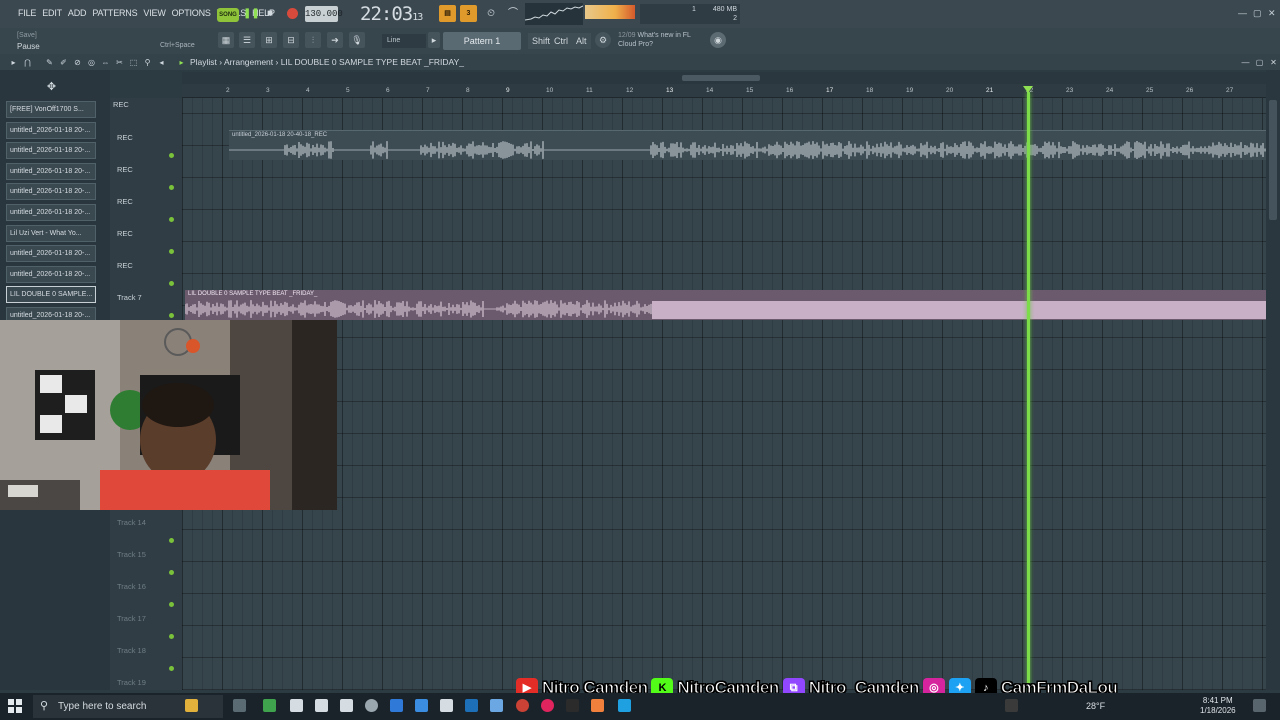  I want to click on news-panel: 12/09 What's new in FL Cloud Pro?, so click(654, 40).